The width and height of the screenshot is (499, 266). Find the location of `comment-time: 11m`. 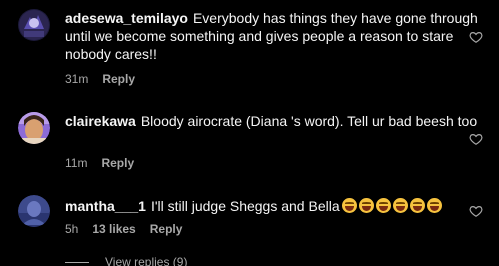

comment-time: 11m is located at coordinates (76, 163).